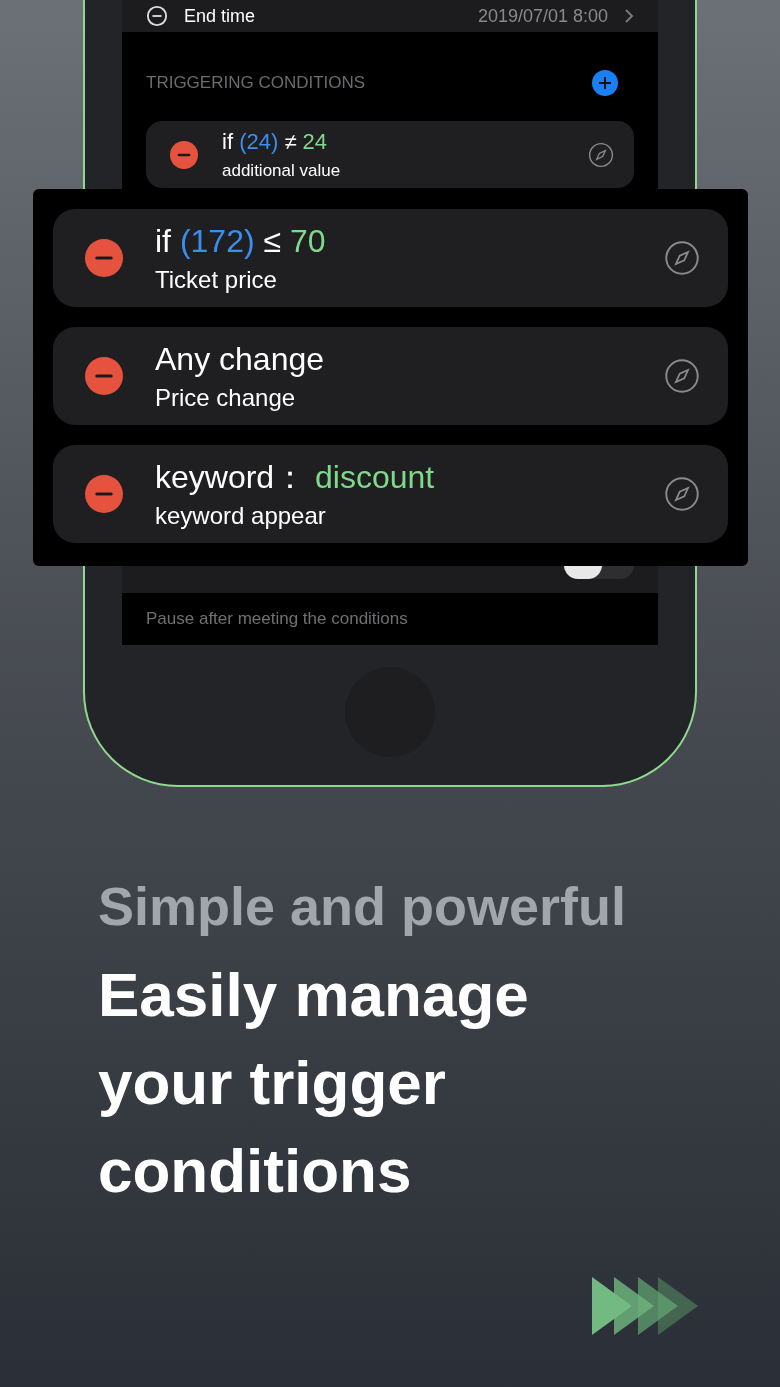 This screenshot has height=1387, width=780. Describe the element at coordinates (629, 16) in the screenshot. I see `chevron-right-icon` at that location.